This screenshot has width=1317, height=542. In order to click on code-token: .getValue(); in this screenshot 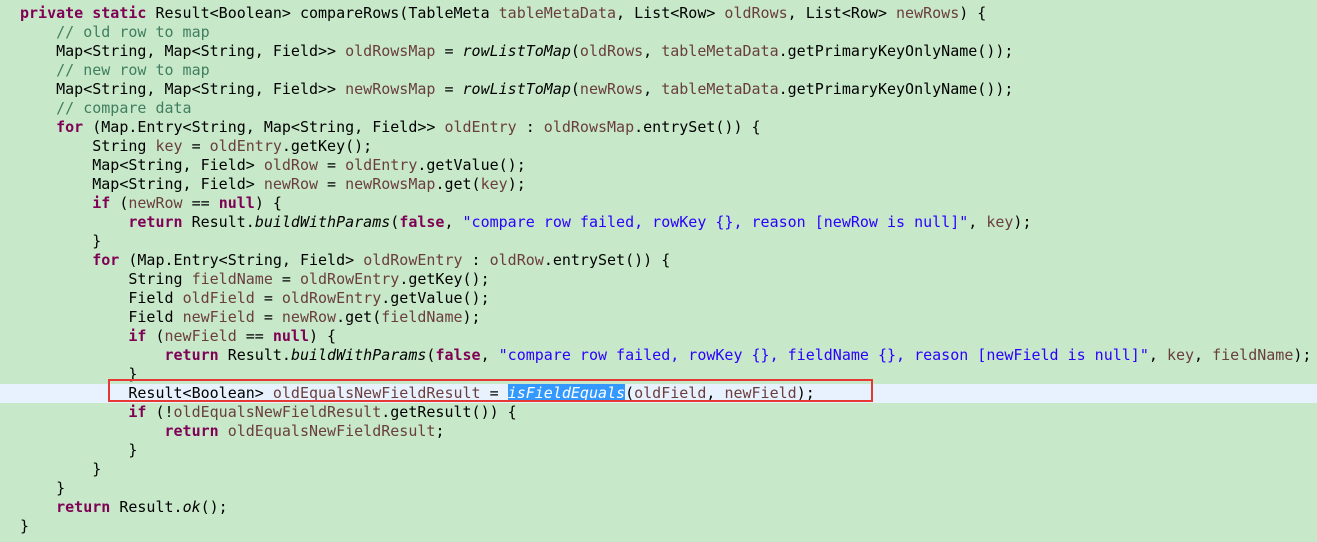, I will do `click(471, 165)`.